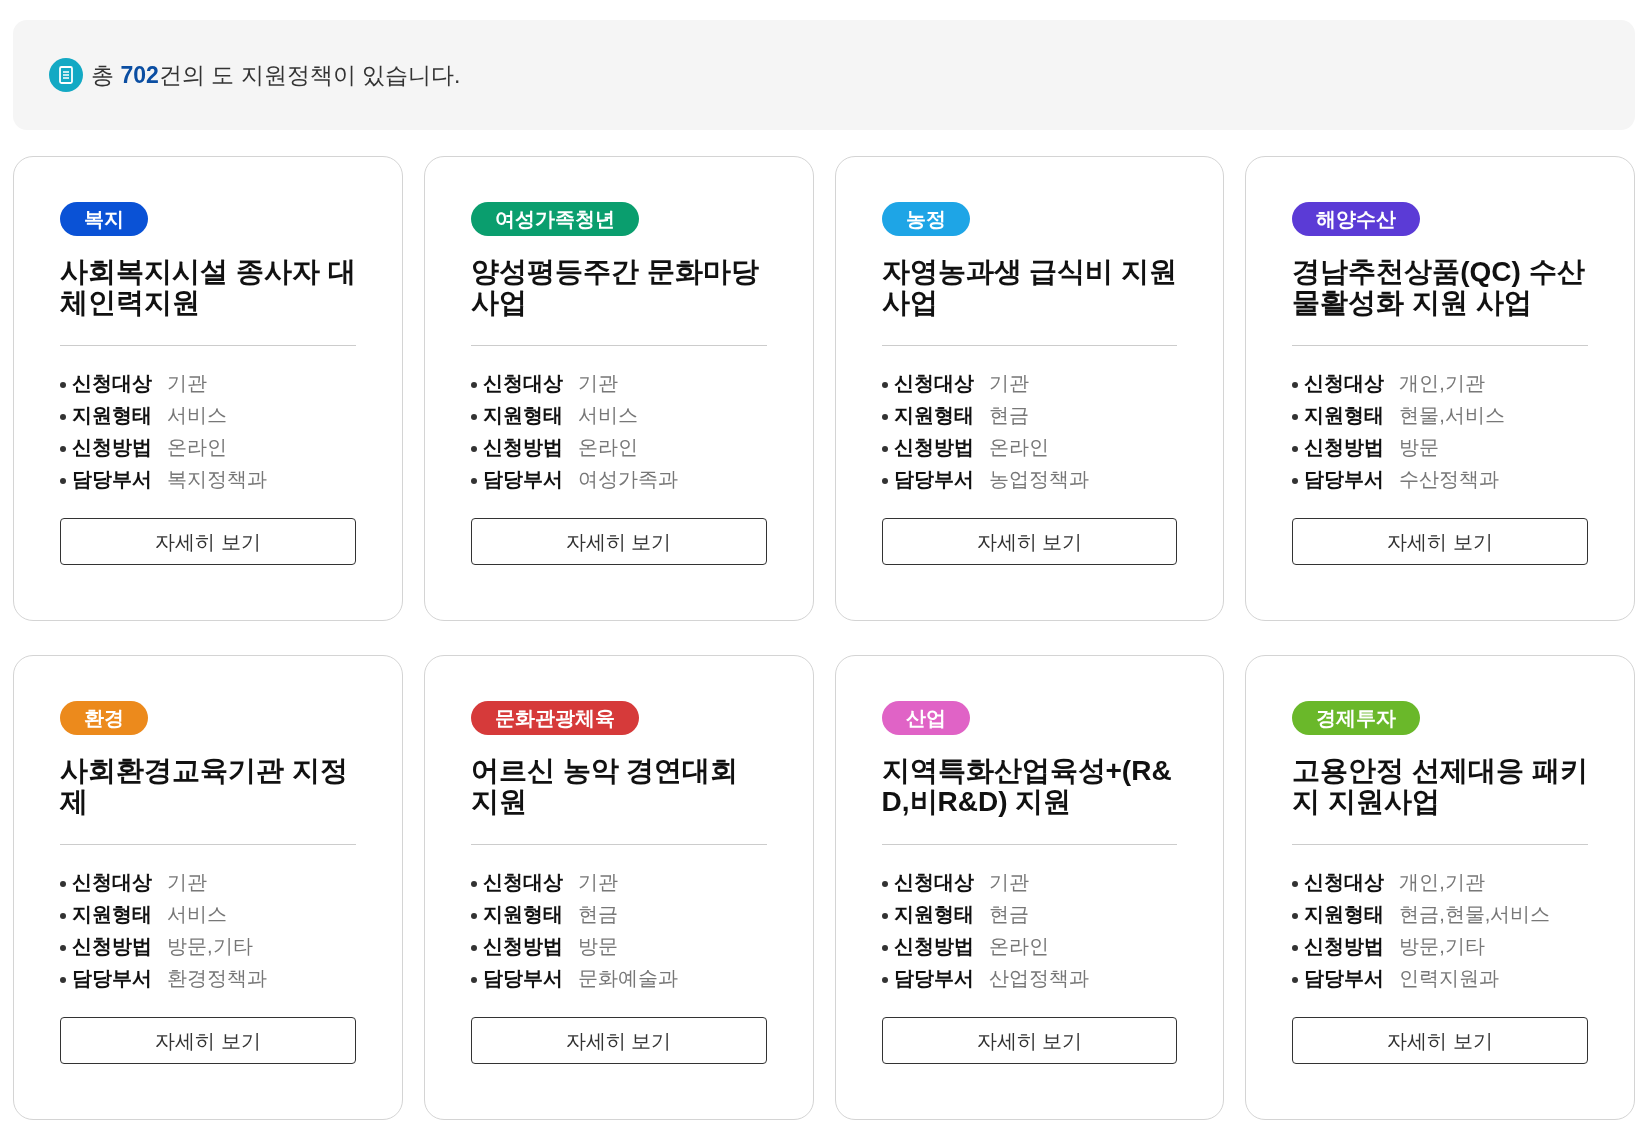  Describe the element at coordinates (1038, 978) in the screenshot. I see `field-value: 산업정책과` at that location.